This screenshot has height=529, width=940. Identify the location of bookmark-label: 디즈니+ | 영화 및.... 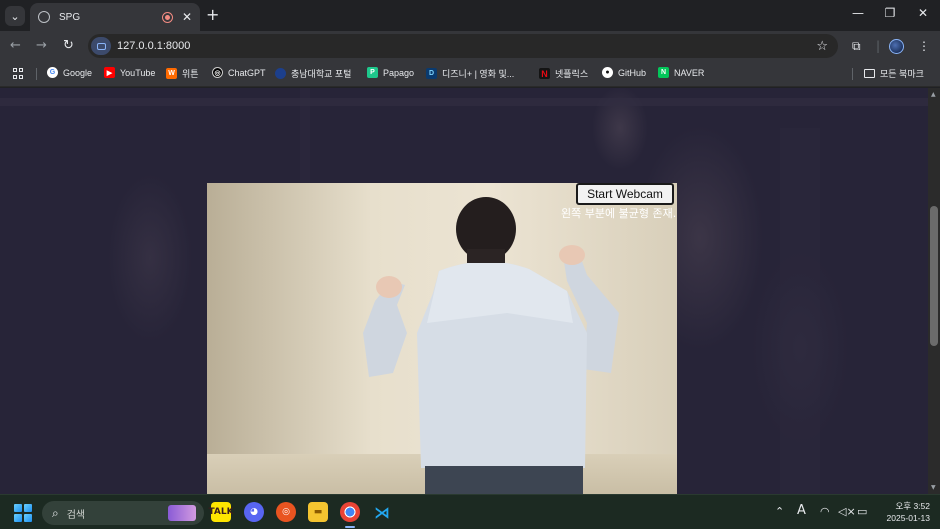
(478, 74).